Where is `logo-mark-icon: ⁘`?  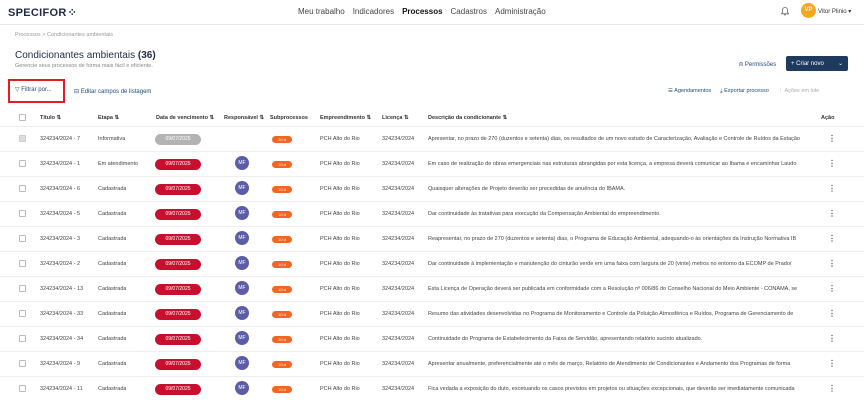 logo-mark-icon: ⁘ is located at coordinates (72, 13).